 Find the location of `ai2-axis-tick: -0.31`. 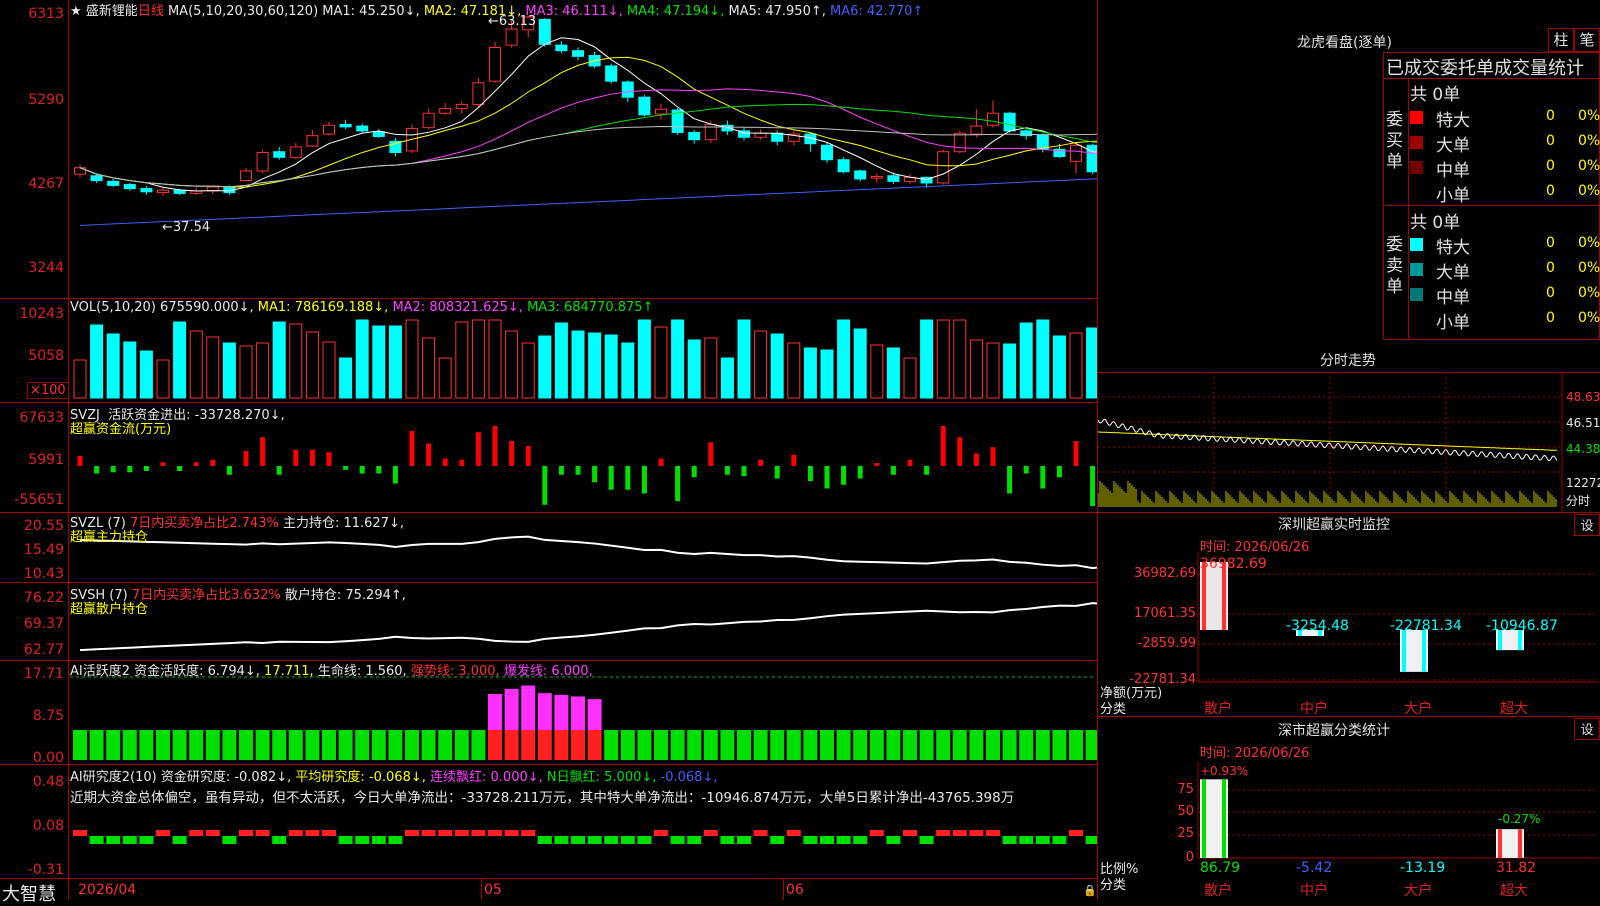

ai2-axis-tick: -0.31 is located at coordinates (45, 870).